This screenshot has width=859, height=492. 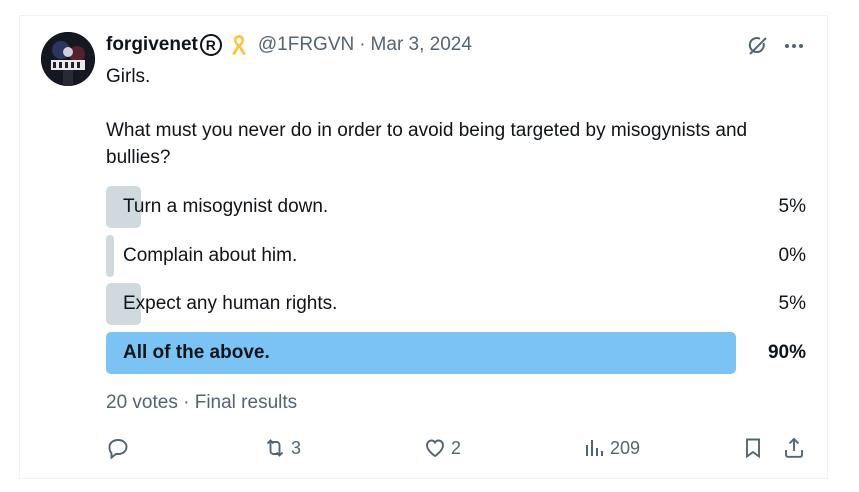 What do you see at coordinates (110, 256) in the screenshot?
I see `poll-option-bar` at bounding box center [110, 256].